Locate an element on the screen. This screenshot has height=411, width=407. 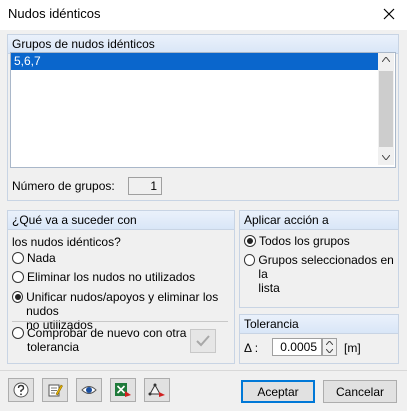
edit-button is located at coordinates (55, 390).